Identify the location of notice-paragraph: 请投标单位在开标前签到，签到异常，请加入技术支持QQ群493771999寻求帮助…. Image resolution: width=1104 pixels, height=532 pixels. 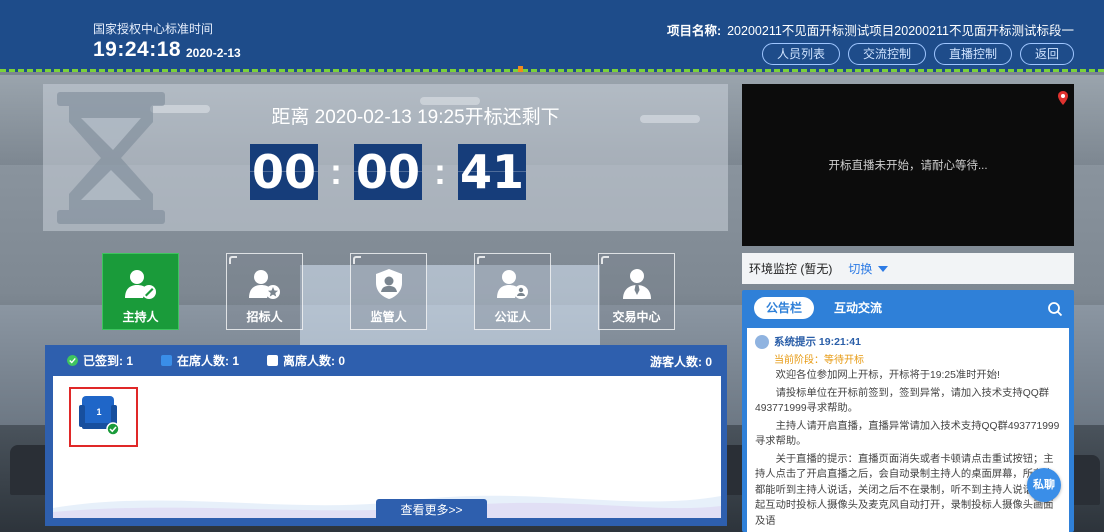
(902, 401).